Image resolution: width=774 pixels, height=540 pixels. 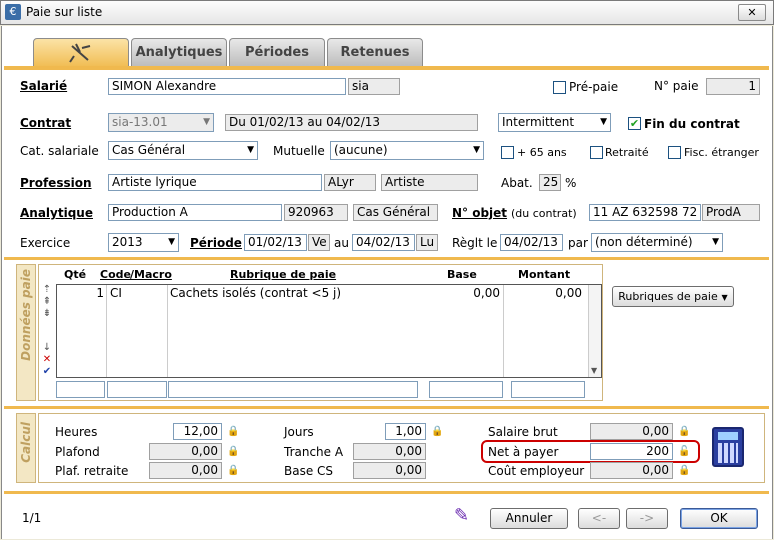 I want to click on annuler-button: Annuler, so click(x=529, y=518).